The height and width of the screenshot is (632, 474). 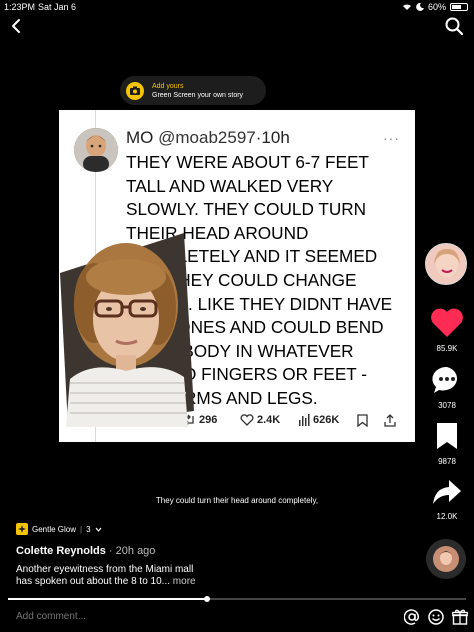 I want to click on tweet-more-icon: ···, so click(x=391, y=138).